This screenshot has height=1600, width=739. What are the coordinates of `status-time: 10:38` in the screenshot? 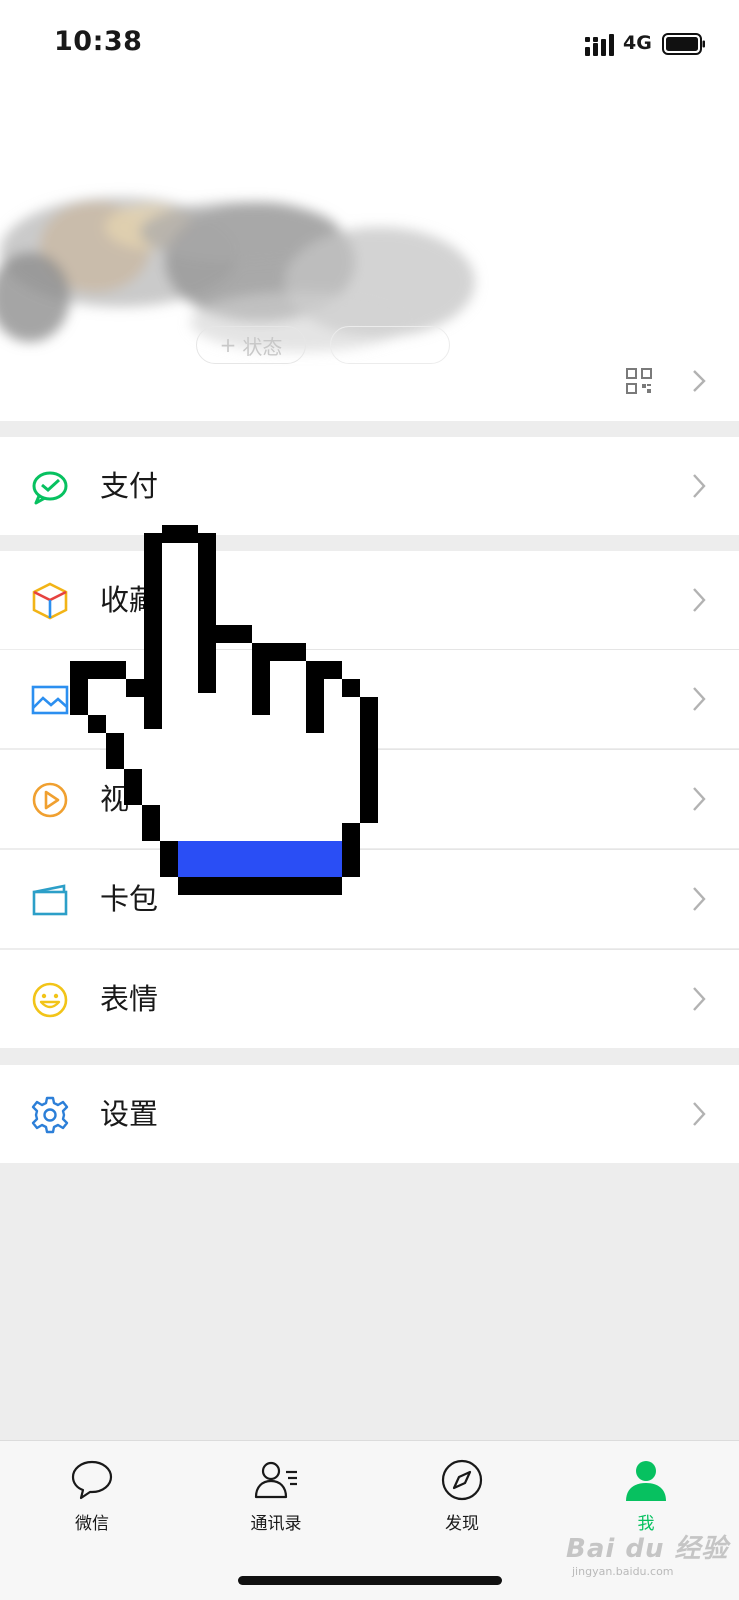 It's located at (98, 41).